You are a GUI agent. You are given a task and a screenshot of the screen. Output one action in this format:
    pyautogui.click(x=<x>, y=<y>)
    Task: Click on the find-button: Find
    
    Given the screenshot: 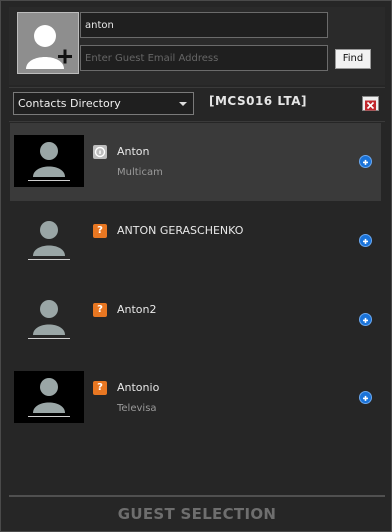 What is the action you would take?
    pyautogui.click(x=353, y=59)
    